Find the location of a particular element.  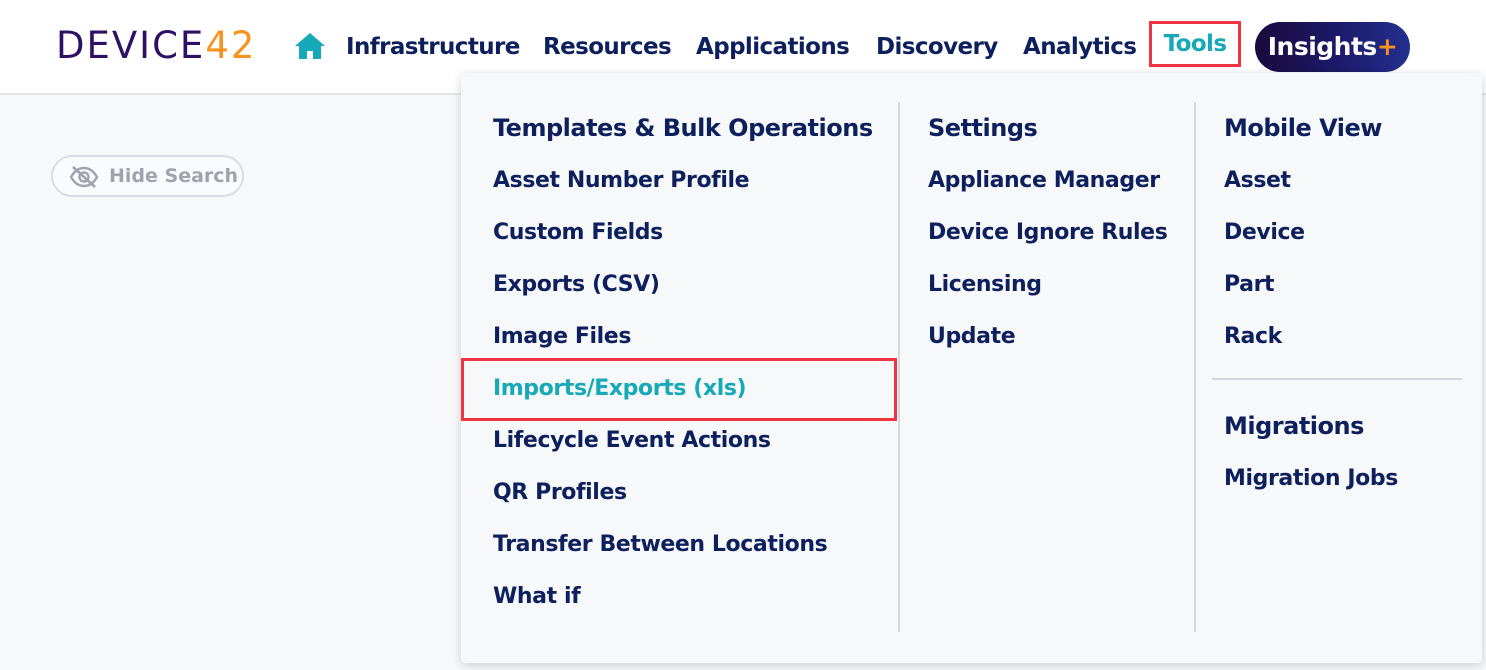

logo-word: DEVICE is located at coordinates (131, 45).